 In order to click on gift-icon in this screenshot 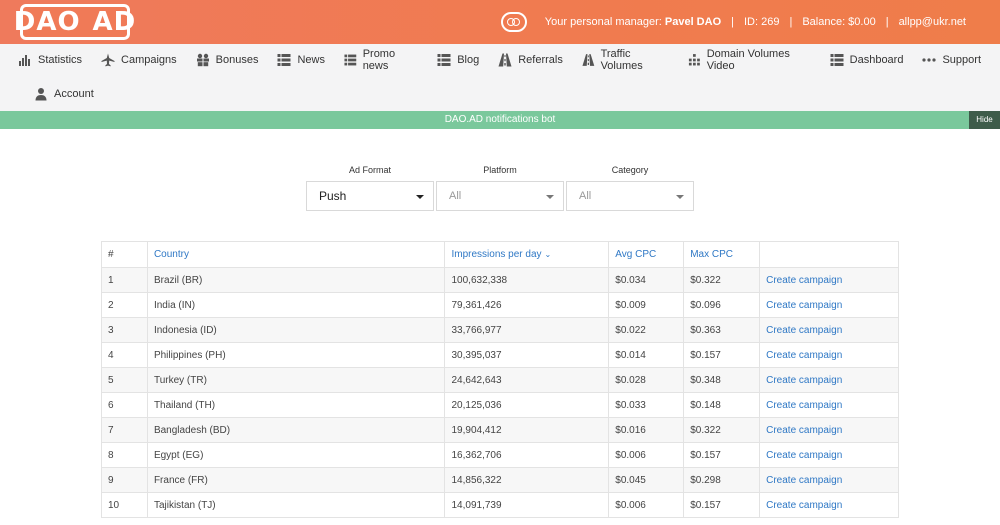, I will do `click(202, 60)`.